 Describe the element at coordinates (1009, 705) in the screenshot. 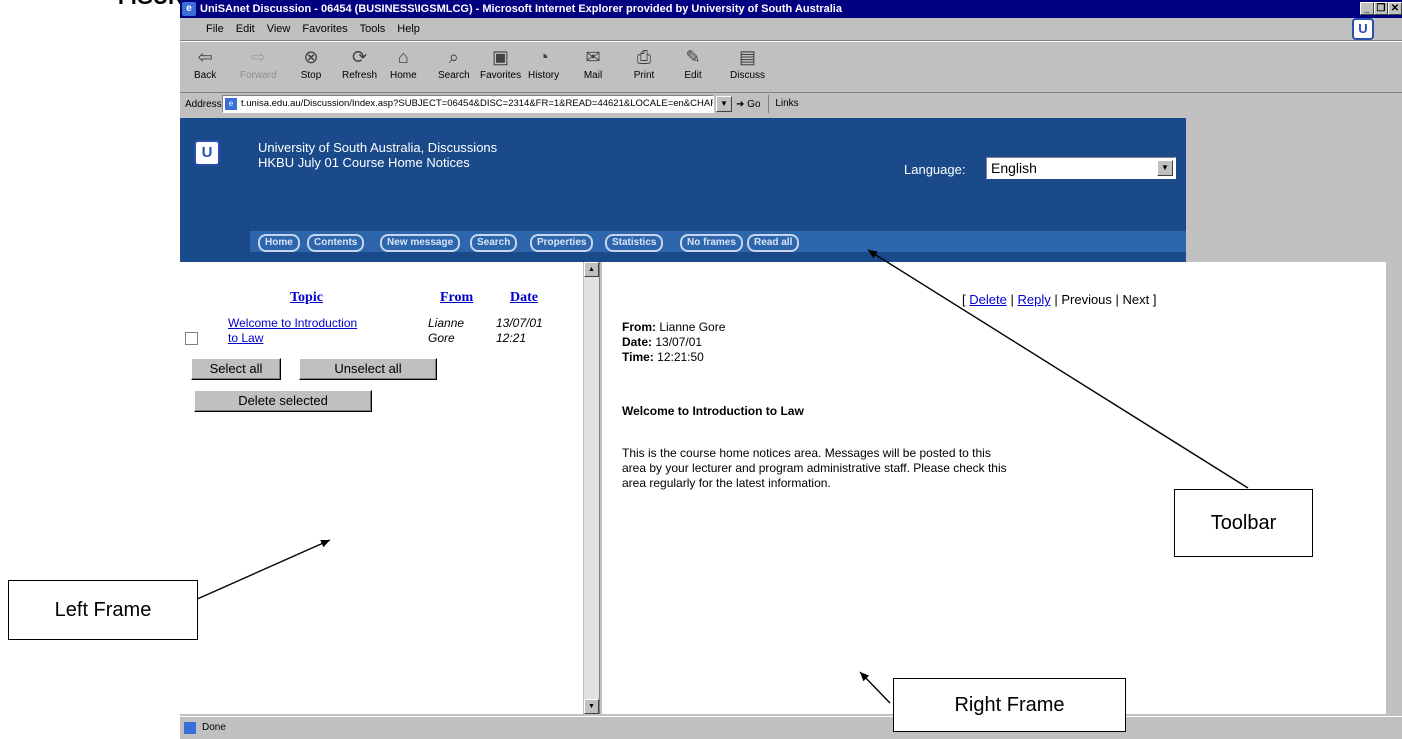

I see `right-frame-callout: Right Frame` at that location.